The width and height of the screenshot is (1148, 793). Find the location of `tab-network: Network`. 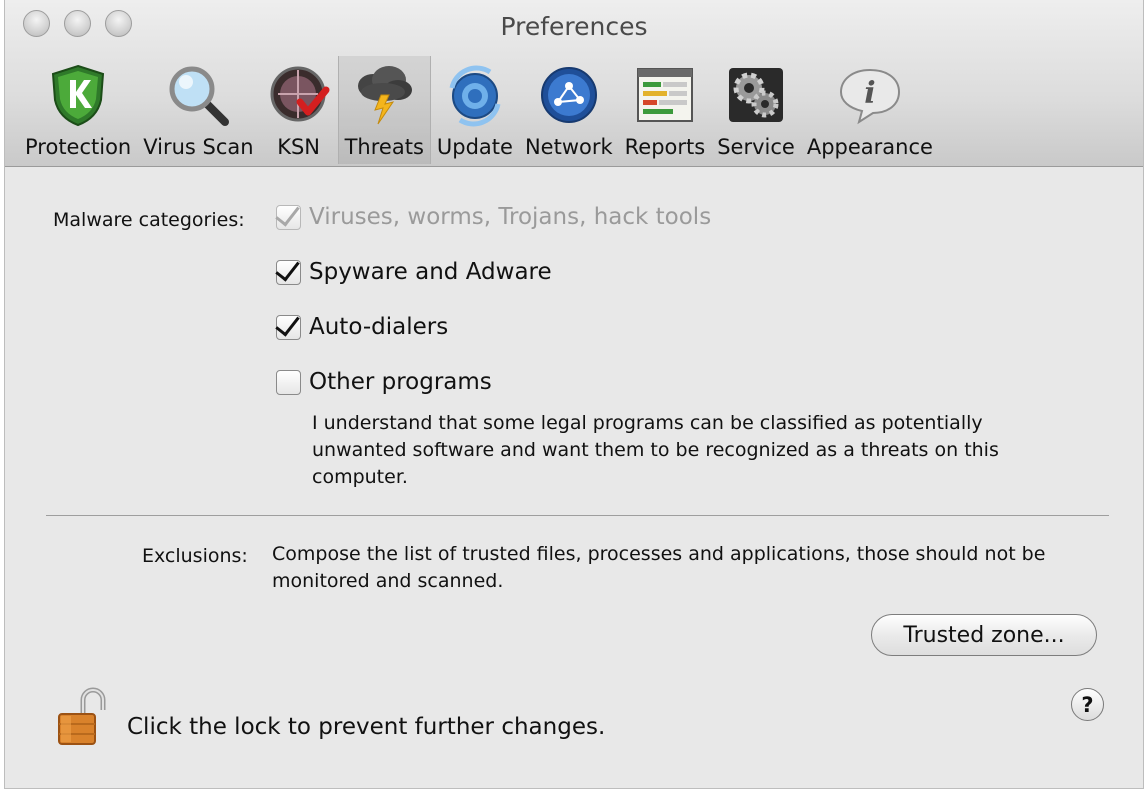

tab-network: Network is located at coordinates (569, 110).